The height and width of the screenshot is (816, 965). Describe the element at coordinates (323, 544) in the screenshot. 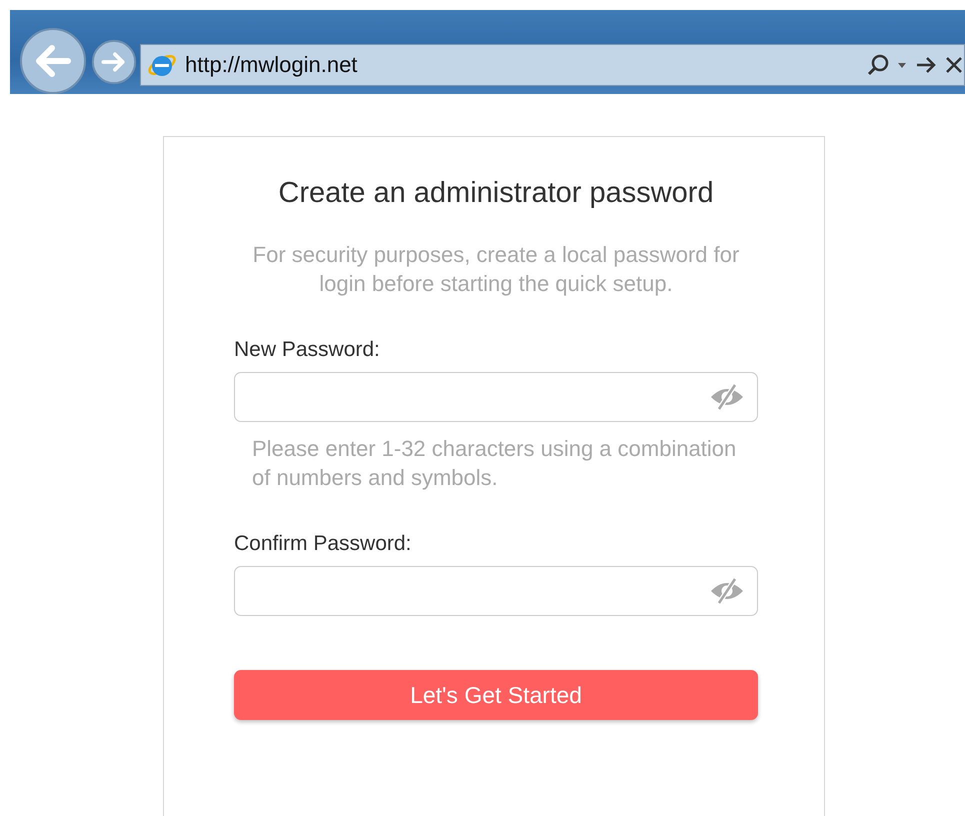

I see `field-label: Confirm Password:` at that location.